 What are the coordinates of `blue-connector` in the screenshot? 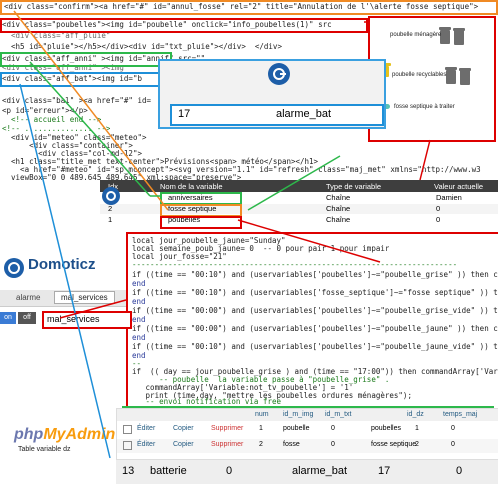 It's located at (65, 271).